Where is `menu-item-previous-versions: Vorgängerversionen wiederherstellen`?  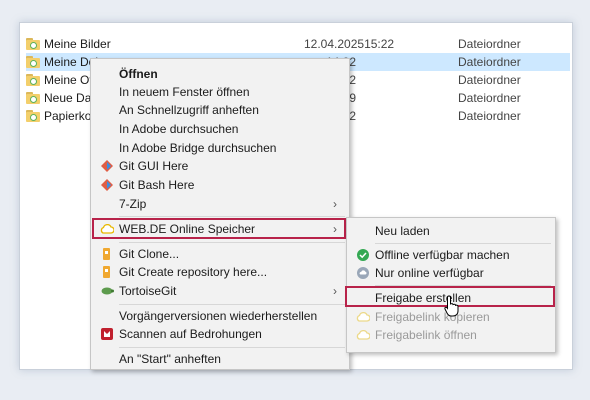 menu-item-previous-versions: Vorgängerversionen wiederherstellen is located at coordinates (220, 316).